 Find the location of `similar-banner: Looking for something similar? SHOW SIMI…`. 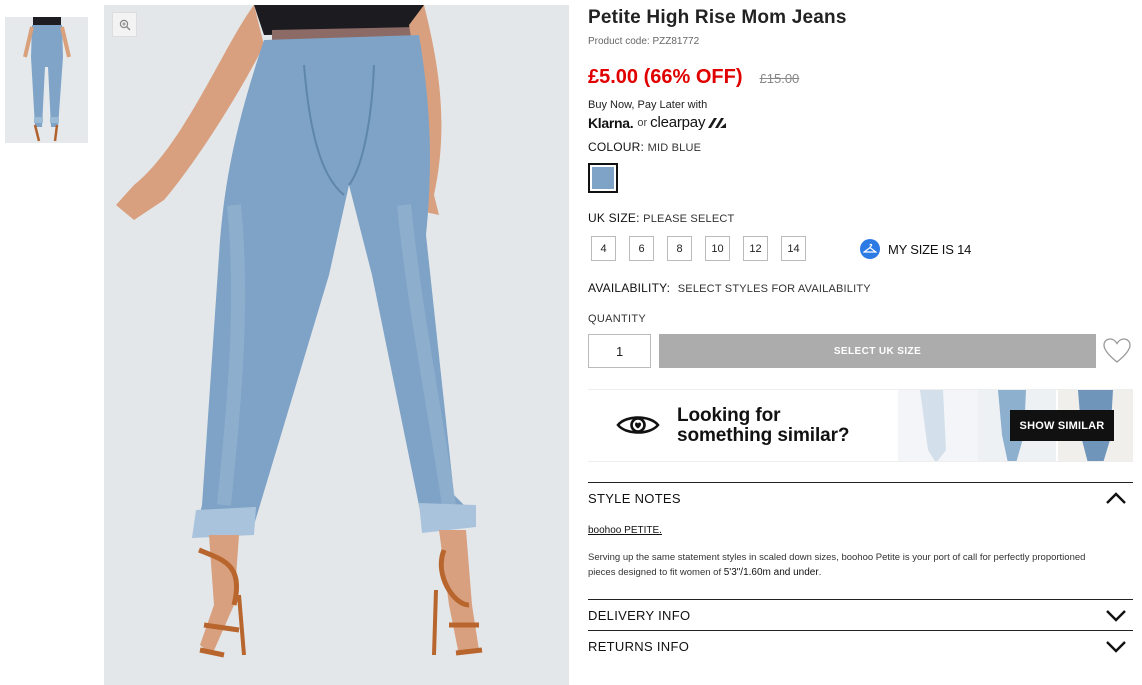

similar-banner: Looking for something similar? SHOW SIMI… is located at coordinates (860, 425).